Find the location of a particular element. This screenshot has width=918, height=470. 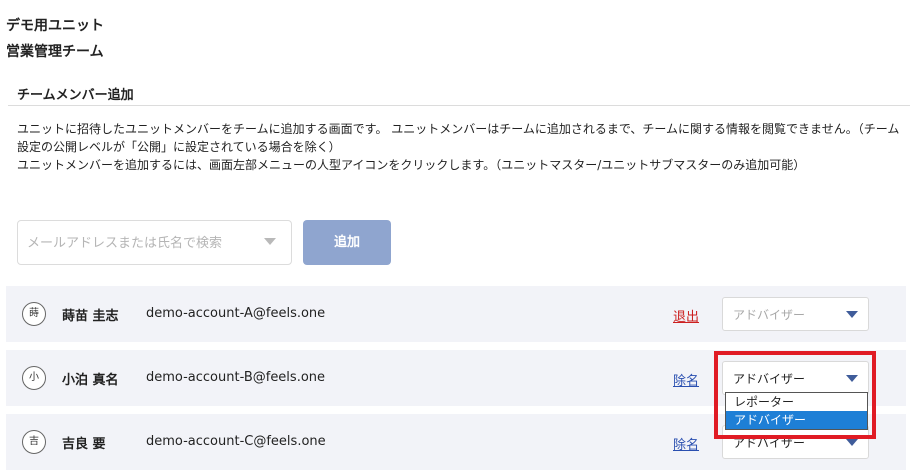

section-divider is located at coordinates (459, 105).